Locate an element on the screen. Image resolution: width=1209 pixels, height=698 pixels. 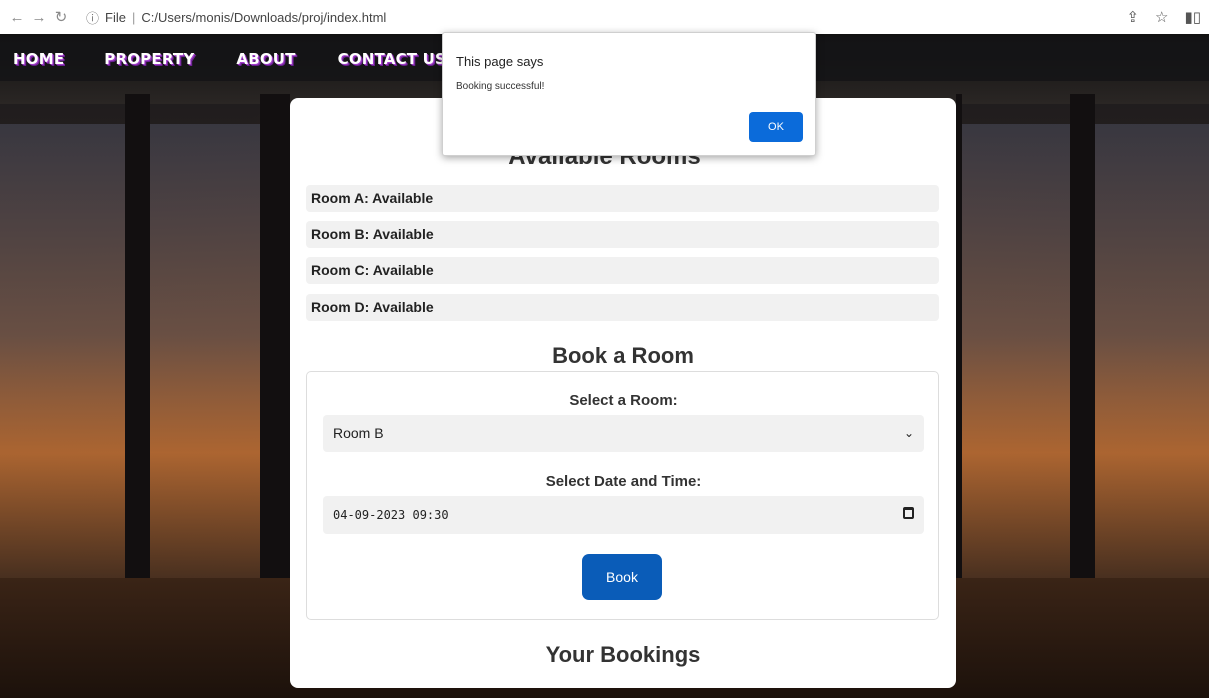
chevron-down-icon: ⌄ is located at coordinates (908, 433).